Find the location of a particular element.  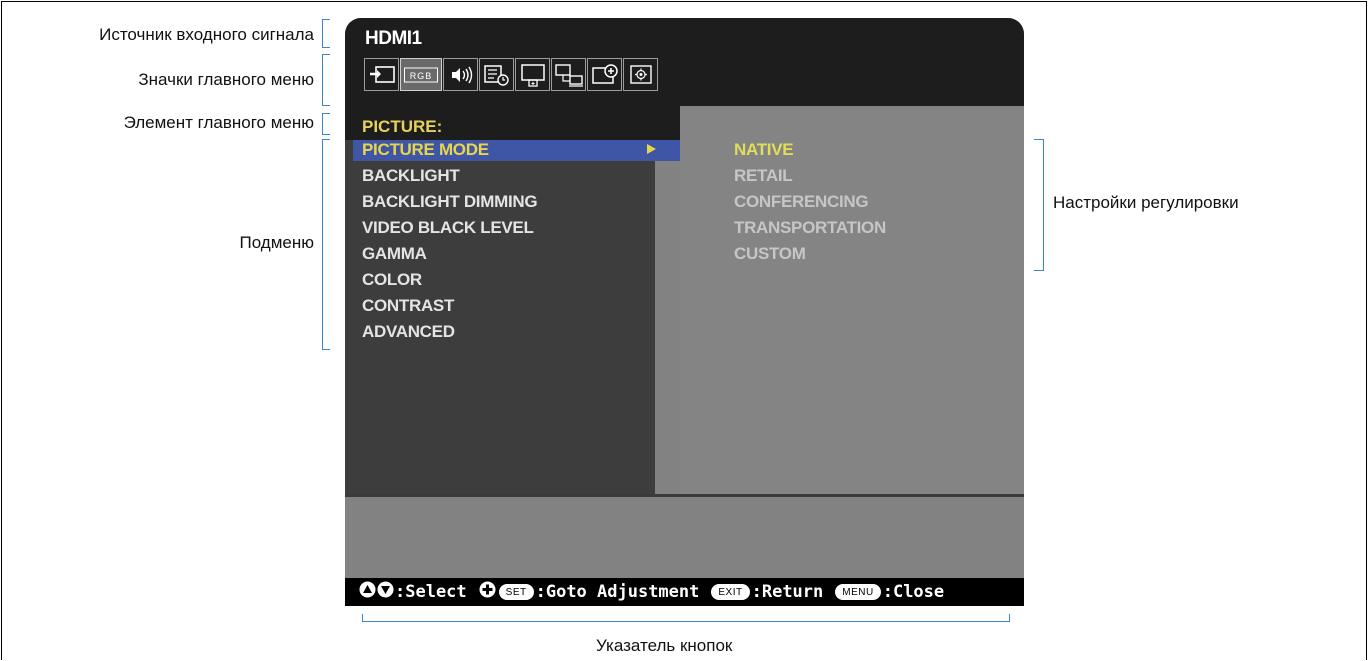

option-retail: RETAIL is located at coordinates (763, 176).